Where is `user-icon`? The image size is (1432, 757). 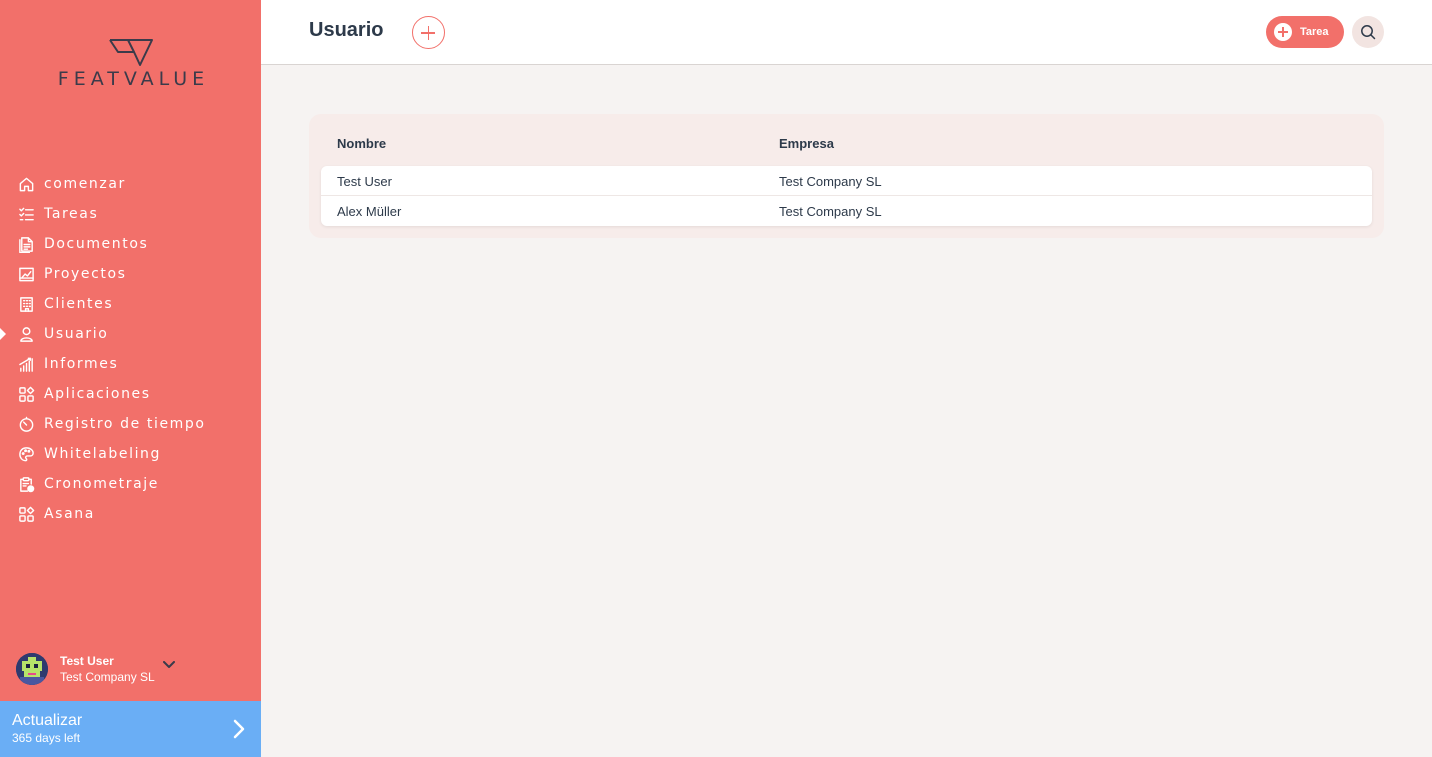
user-icon is located at coordinates (26, 334).